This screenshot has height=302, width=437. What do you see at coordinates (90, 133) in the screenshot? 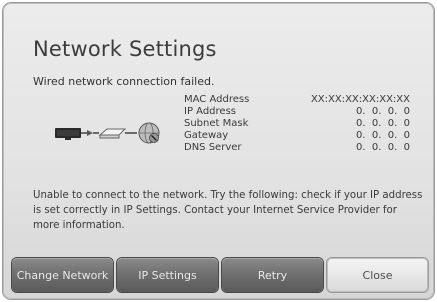
I see `plug-icon` at bounding box center [90, 133].